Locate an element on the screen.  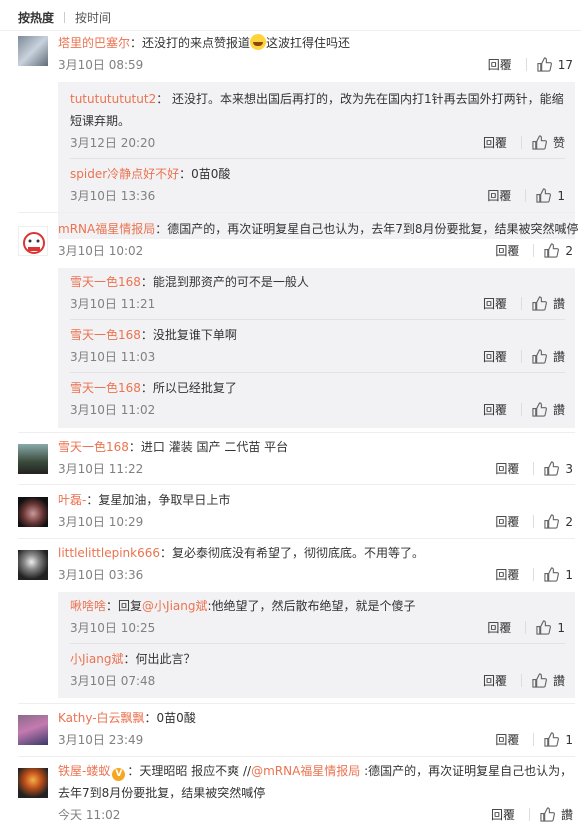
reply-time: 3月10日 07:48 is located at coordinates (113, 681).